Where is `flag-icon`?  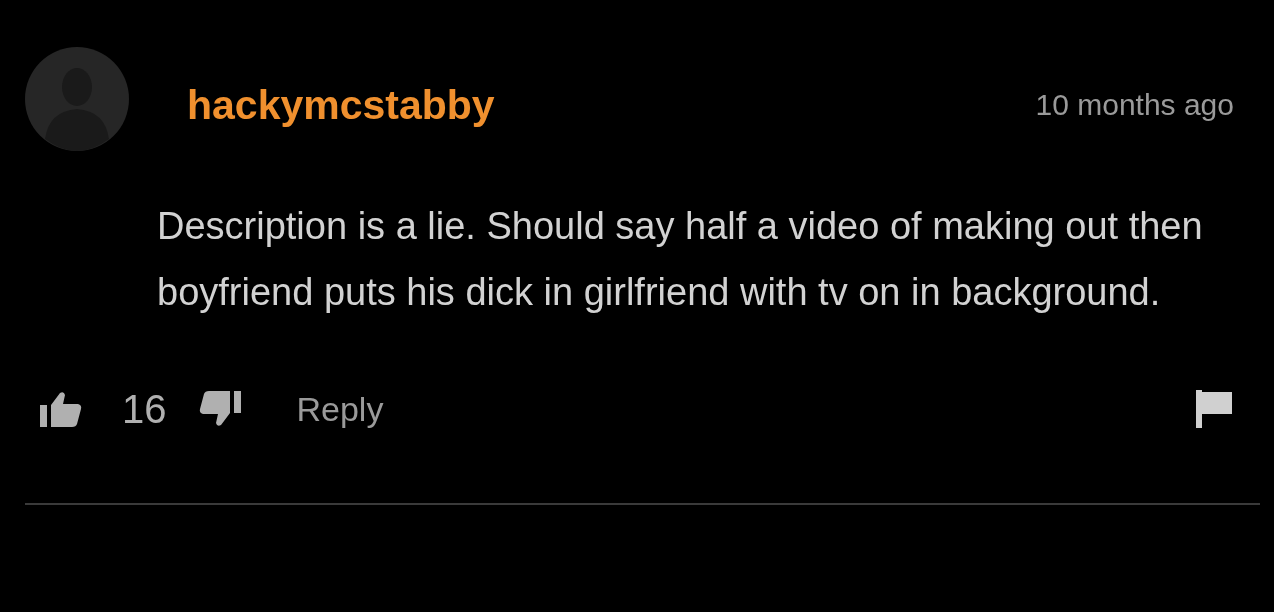 flag-icon is located at coordinates (1214, 409).